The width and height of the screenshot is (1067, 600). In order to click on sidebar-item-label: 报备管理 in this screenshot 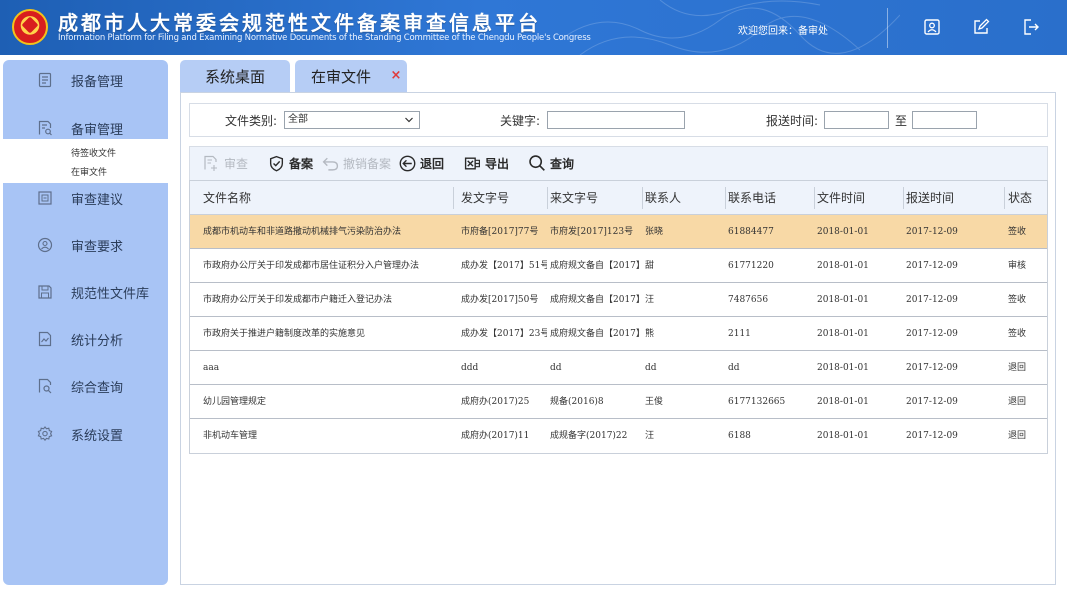, I will do `click(97, 82)`.